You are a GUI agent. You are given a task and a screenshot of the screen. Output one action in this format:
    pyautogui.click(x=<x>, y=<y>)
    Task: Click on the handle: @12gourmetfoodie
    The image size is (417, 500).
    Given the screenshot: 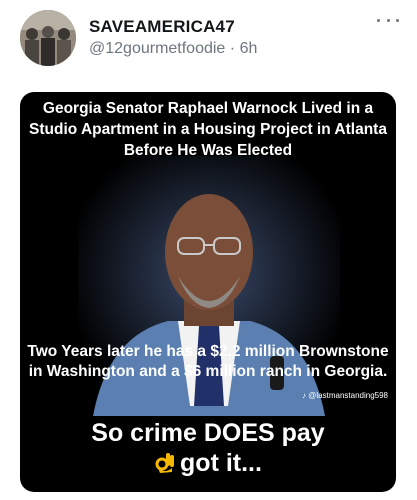 What is the action you would take?
    pyautogui.click(x=157, y=48)
    